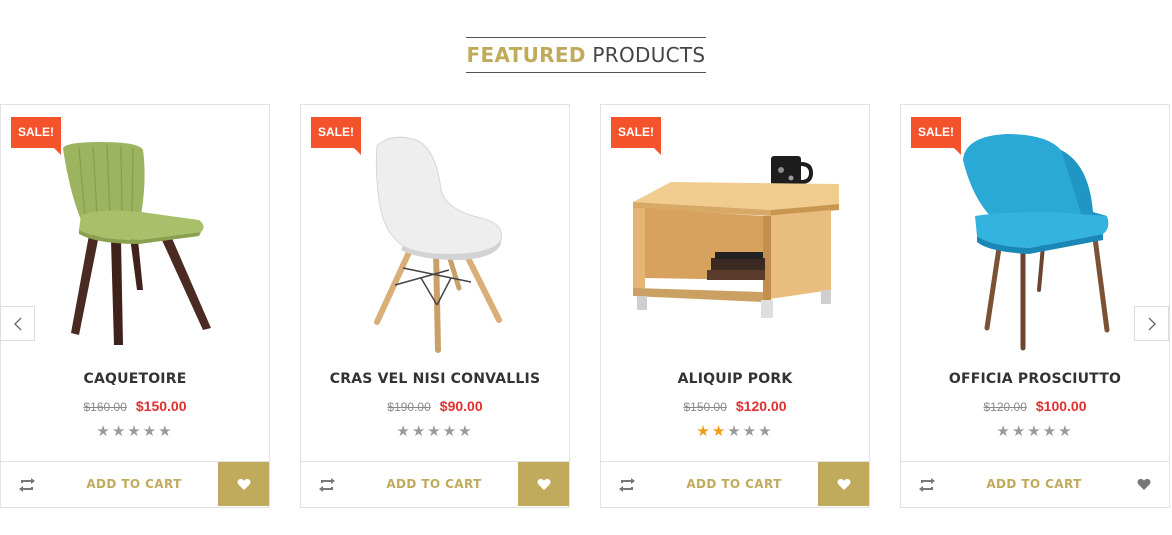 The image size is (1172, 535). I want to click on chevron-left-icon, so click(17, 323).